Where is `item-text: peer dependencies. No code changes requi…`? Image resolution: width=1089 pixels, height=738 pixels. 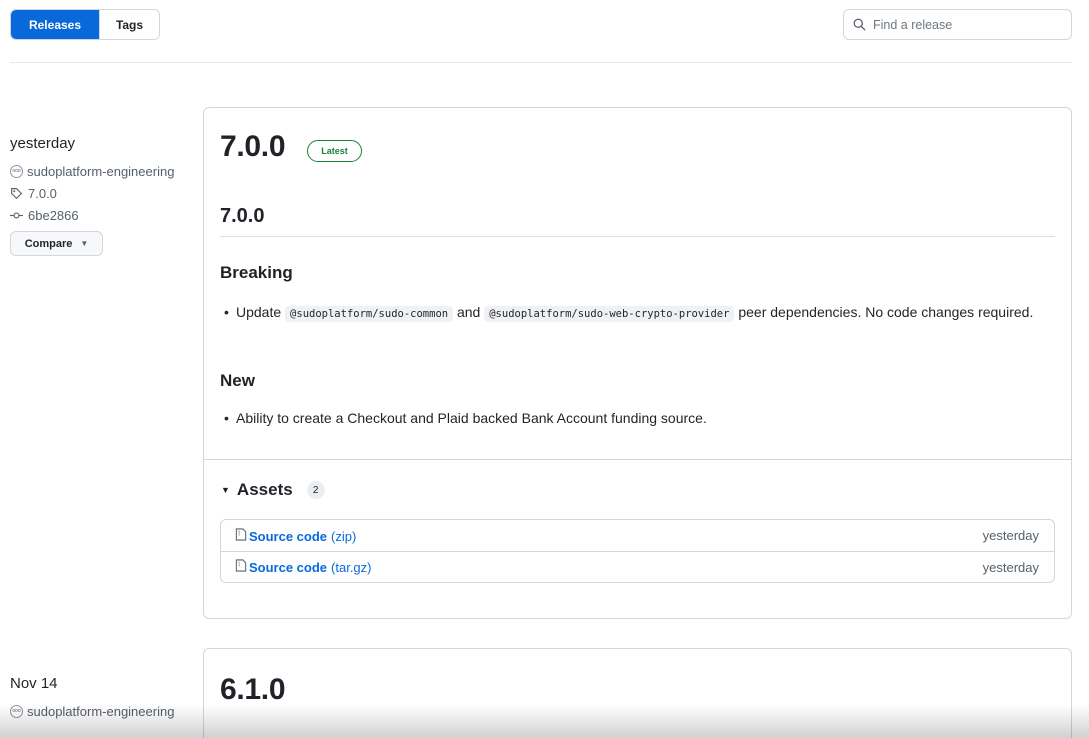 item-text: peer dependencies. No code changes requi… is located at coordinates (886, 312).